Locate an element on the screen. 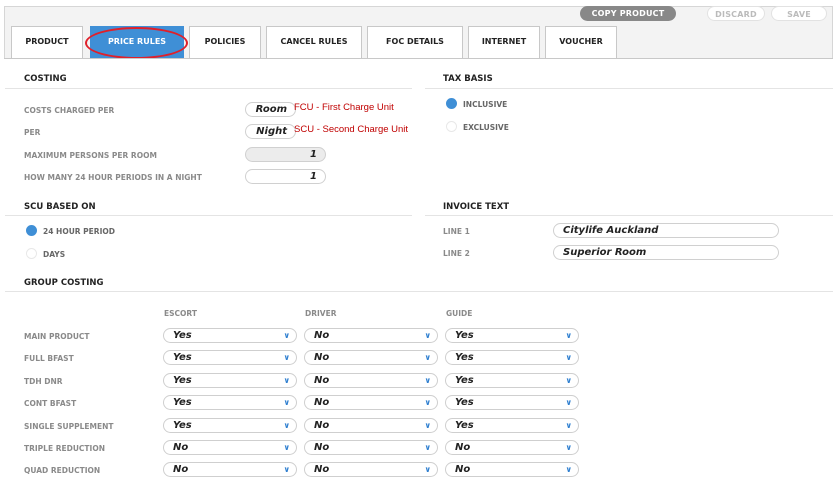  tab-product: PRODUCT is located at coordinates (47, 42).